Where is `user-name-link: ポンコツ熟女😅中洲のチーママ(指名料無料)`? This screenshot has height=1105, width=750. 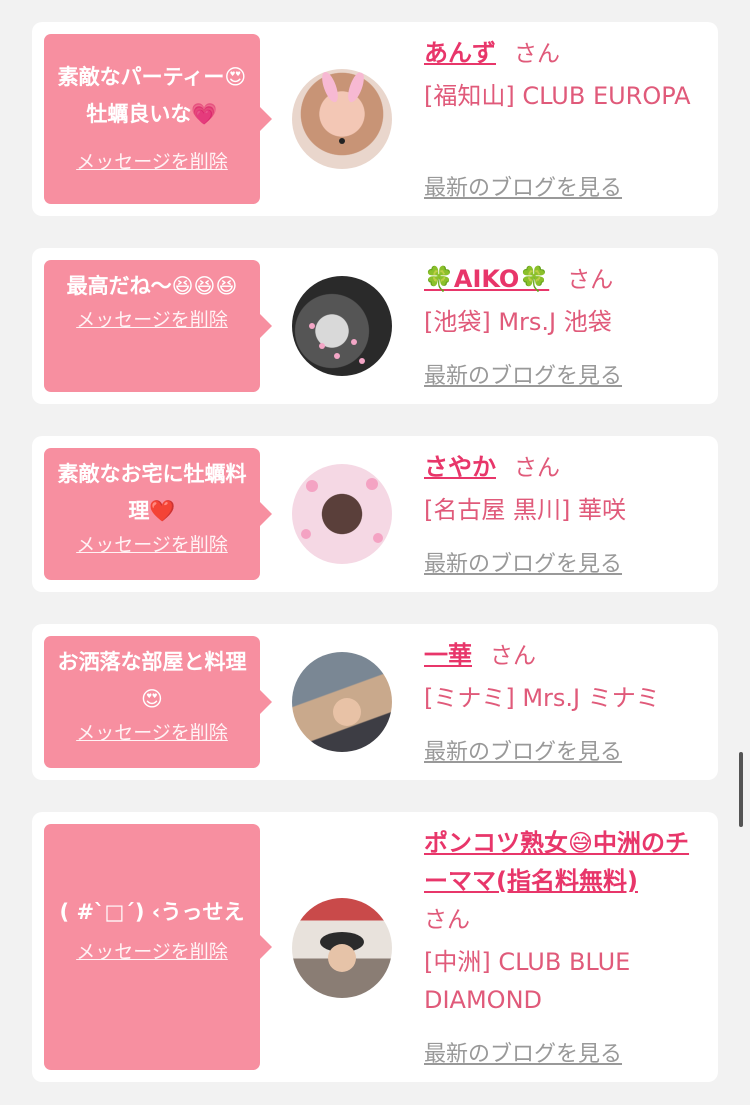
user-name-link: ポンコツ熟女😅中洲のチーママ(指名料無料) is located at coordinates (556, 862).